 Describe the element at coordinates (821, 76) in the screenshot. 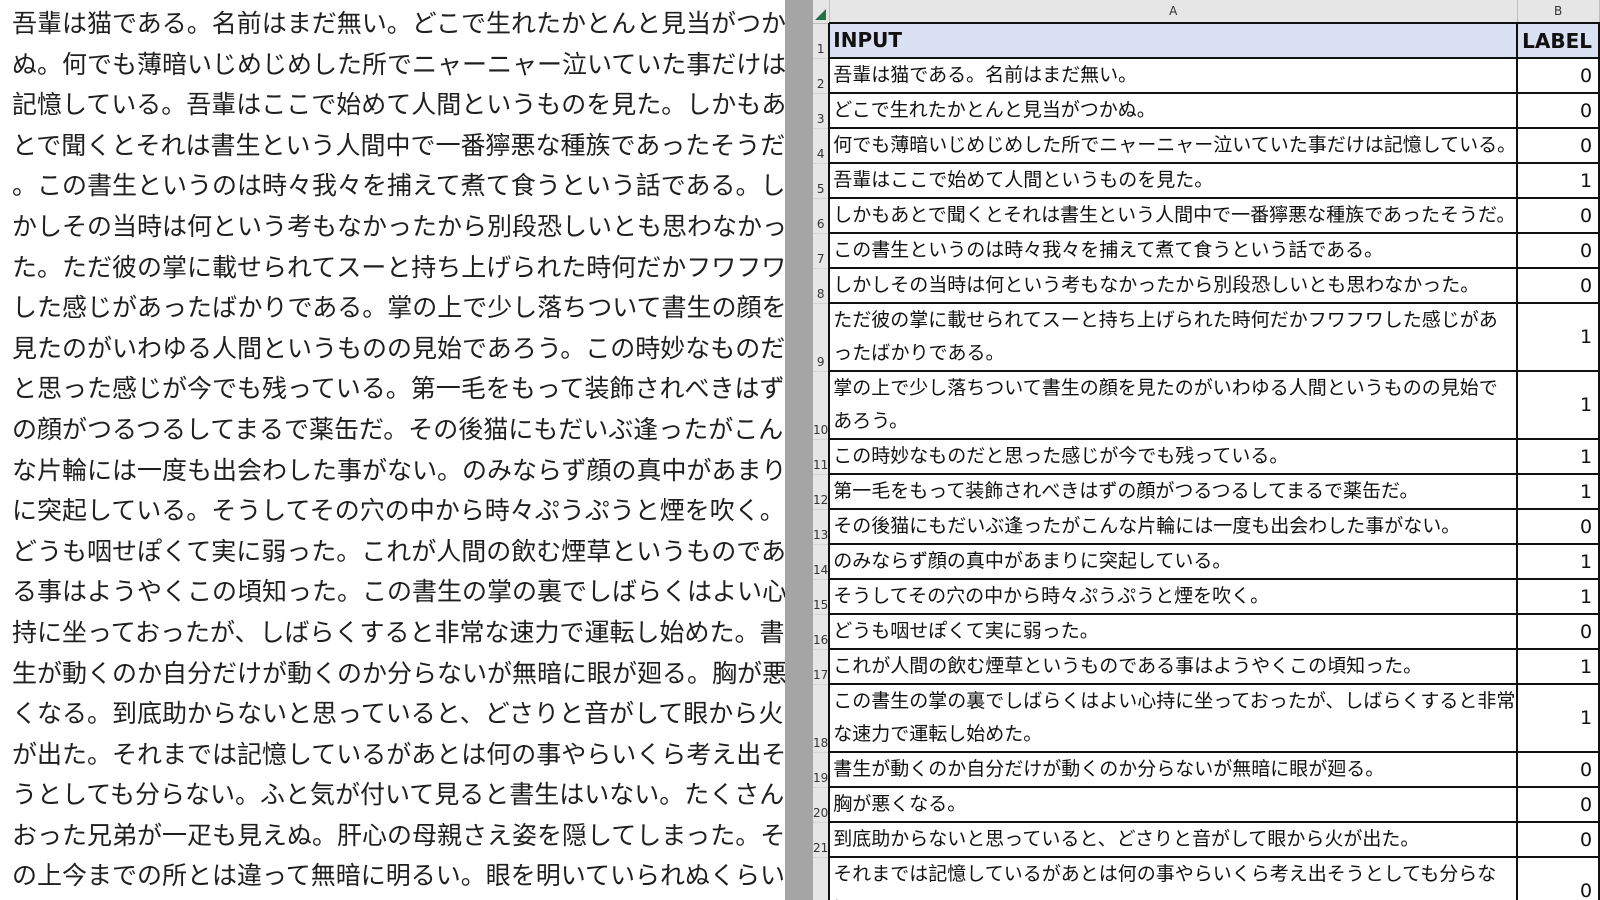

I see `row-header: 2` at that location.